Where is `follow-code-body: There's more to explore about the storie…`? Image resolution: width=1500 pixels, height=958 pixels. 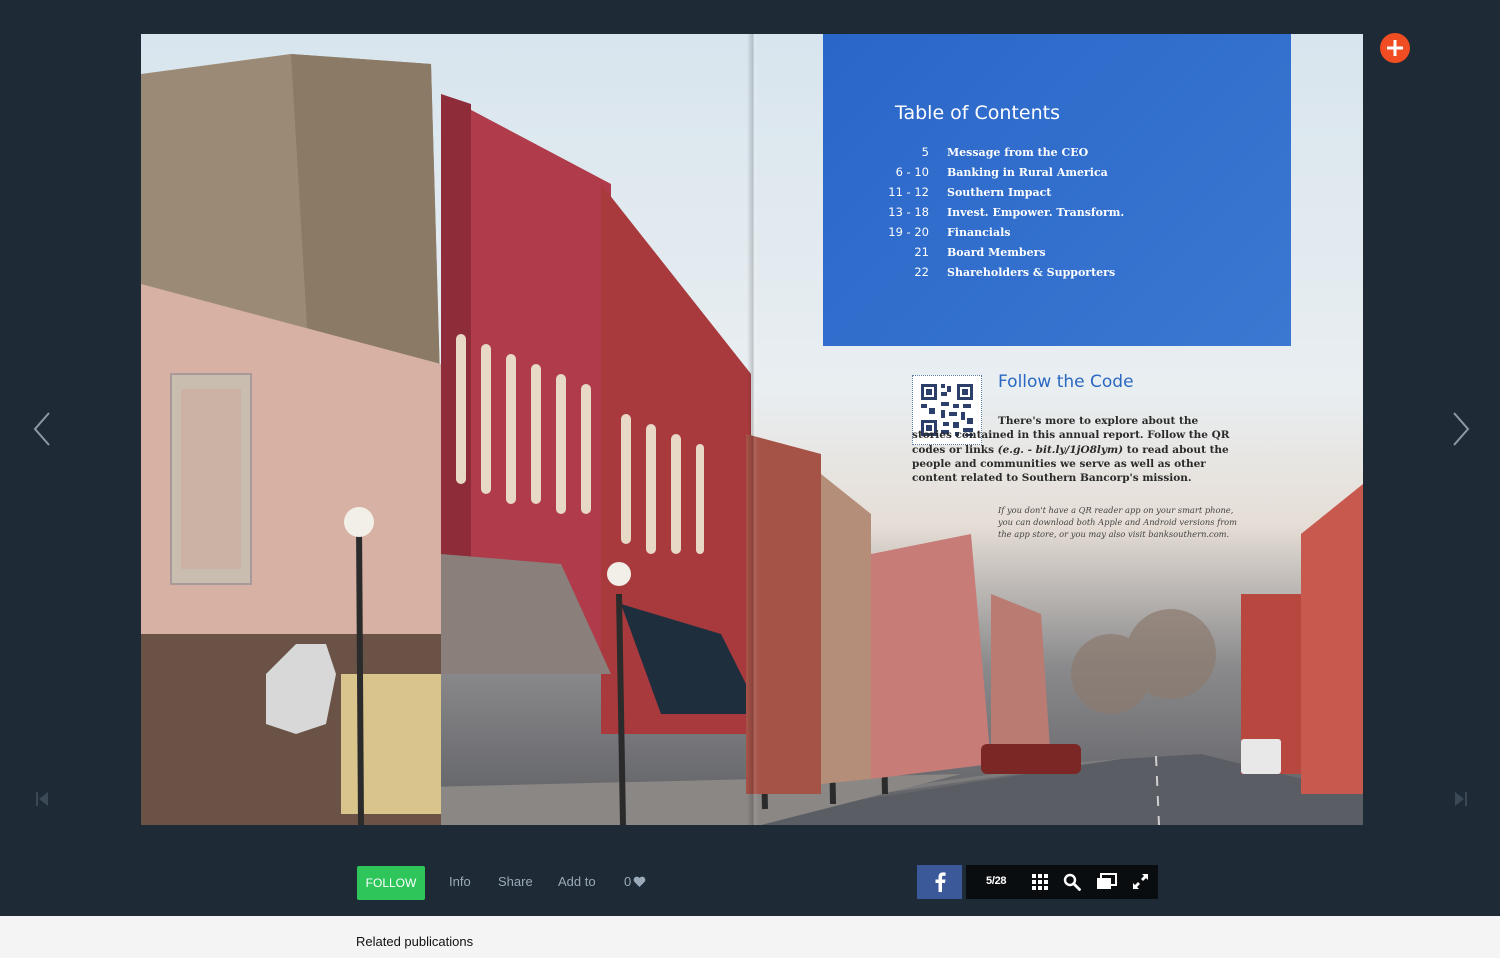
follow-code-body: There's more to explore about the storie… is located at coordinates (1074, 449).